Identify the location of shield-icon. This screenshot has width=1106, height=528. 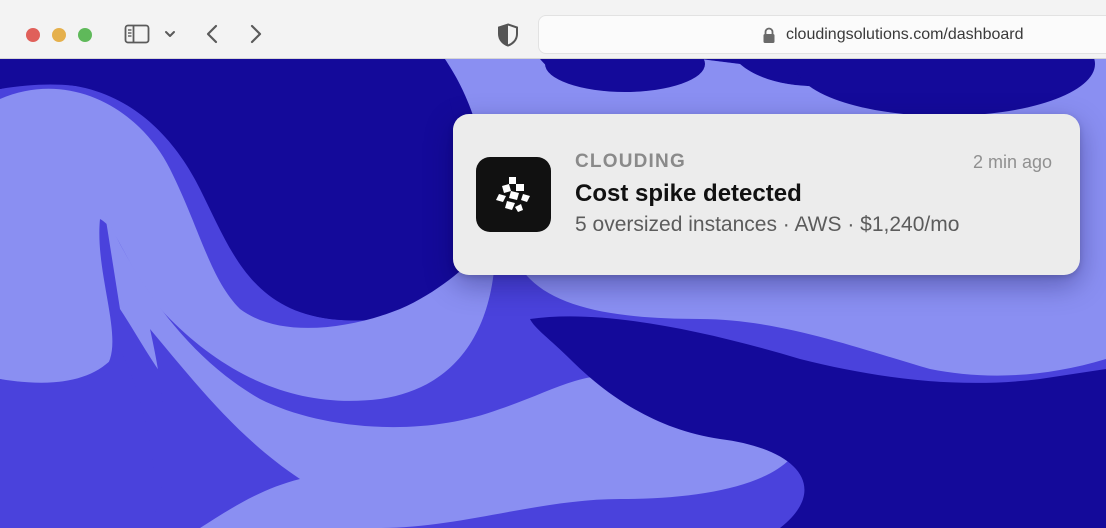
(508, 35).